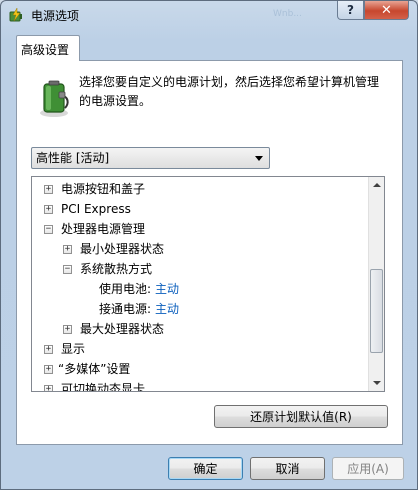  I want to click on tree-item-display: + 显示, so click(197, 349).